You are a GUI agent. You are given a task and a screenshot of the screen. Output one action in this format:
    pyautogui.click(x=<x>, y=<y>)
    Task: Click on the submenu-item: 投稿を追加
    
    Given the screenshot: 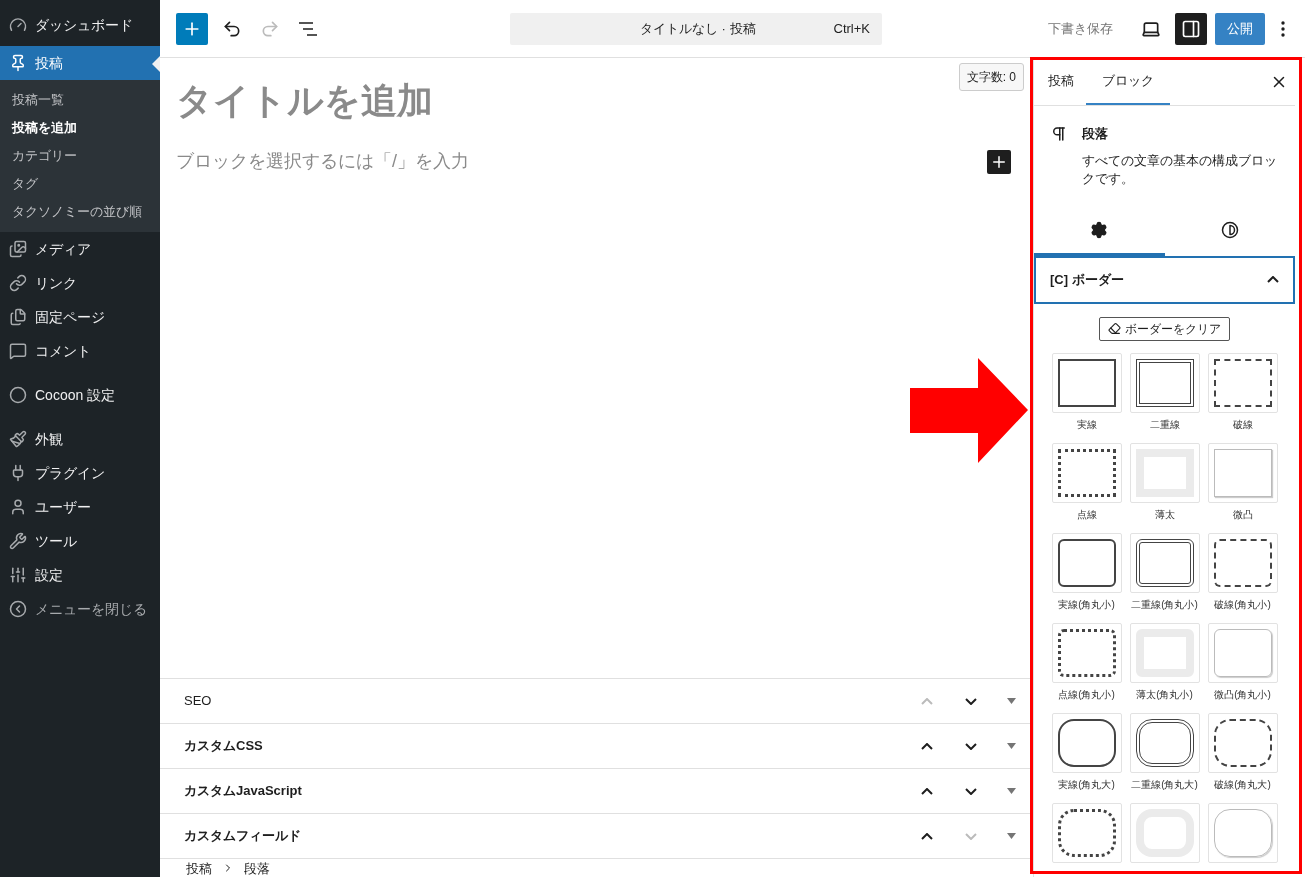 What is the action you would take?
    pyautogui.click(x=80, y=128)
    